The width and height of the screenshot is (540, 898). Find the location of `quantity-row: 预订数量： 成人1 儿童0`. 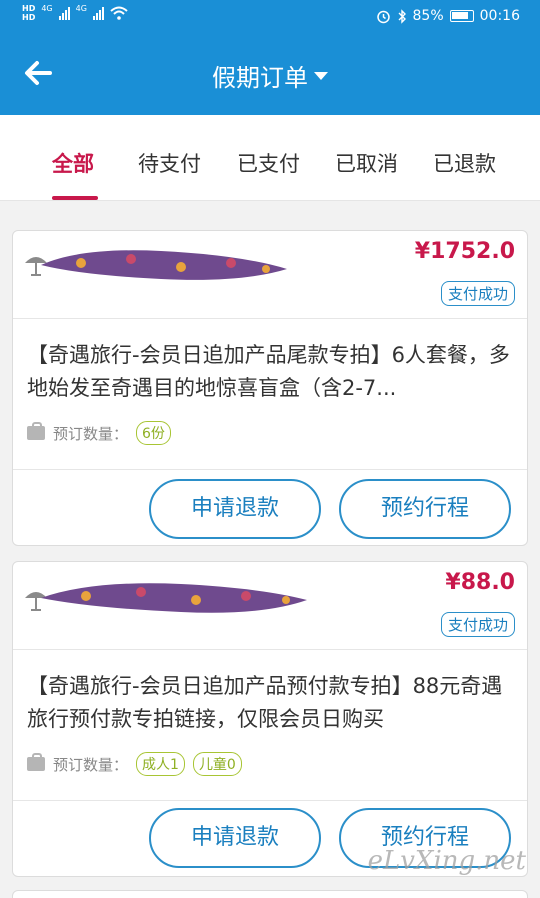

quantity-row: 预订数量： 成人1 儿童0 is located at coordinates (134, 764).